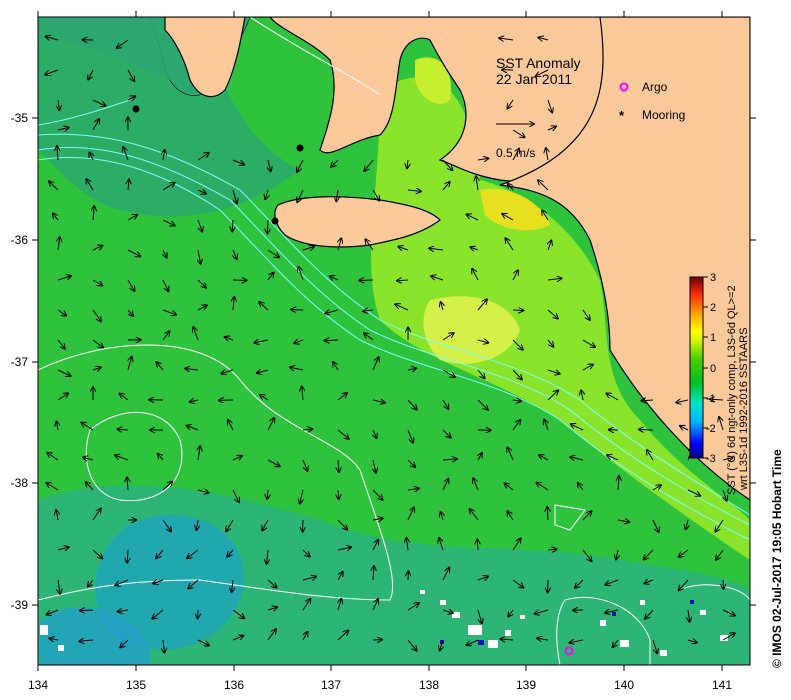 This screenshot has width=791, height=700. I want to click on x-tick-label: 137, so click(331, 685).